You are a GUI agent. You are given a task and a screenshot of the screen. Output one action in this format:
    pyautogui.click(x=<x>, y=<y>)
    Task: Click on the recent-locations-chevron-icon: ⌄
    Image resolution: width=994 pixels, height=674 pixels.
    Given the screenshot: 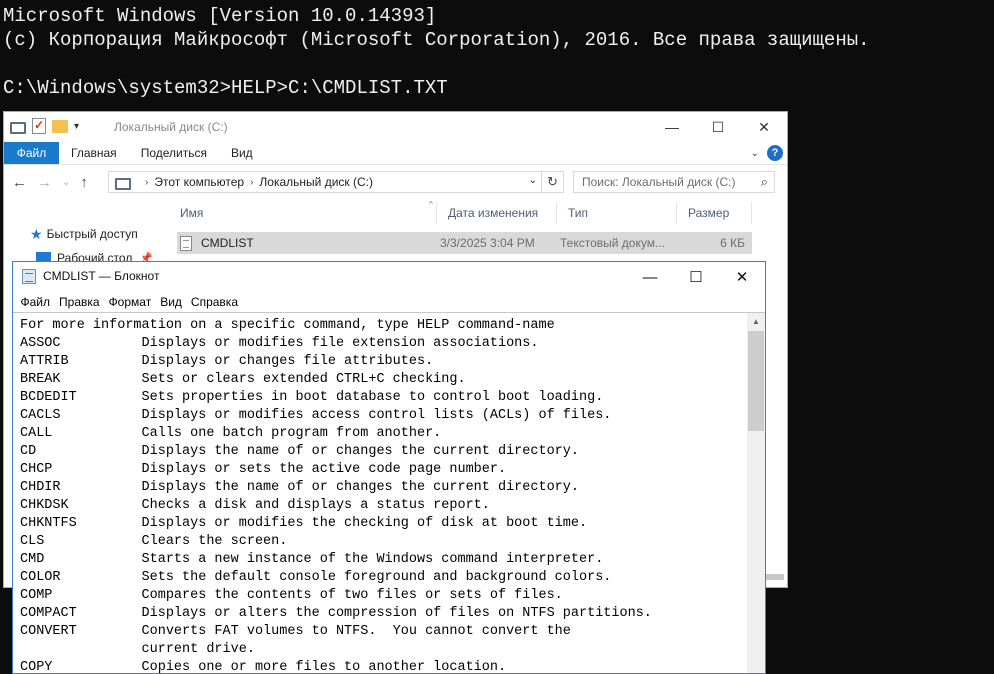 What is the action you would take?
    pyautogui.click(x=66, y=184)
    